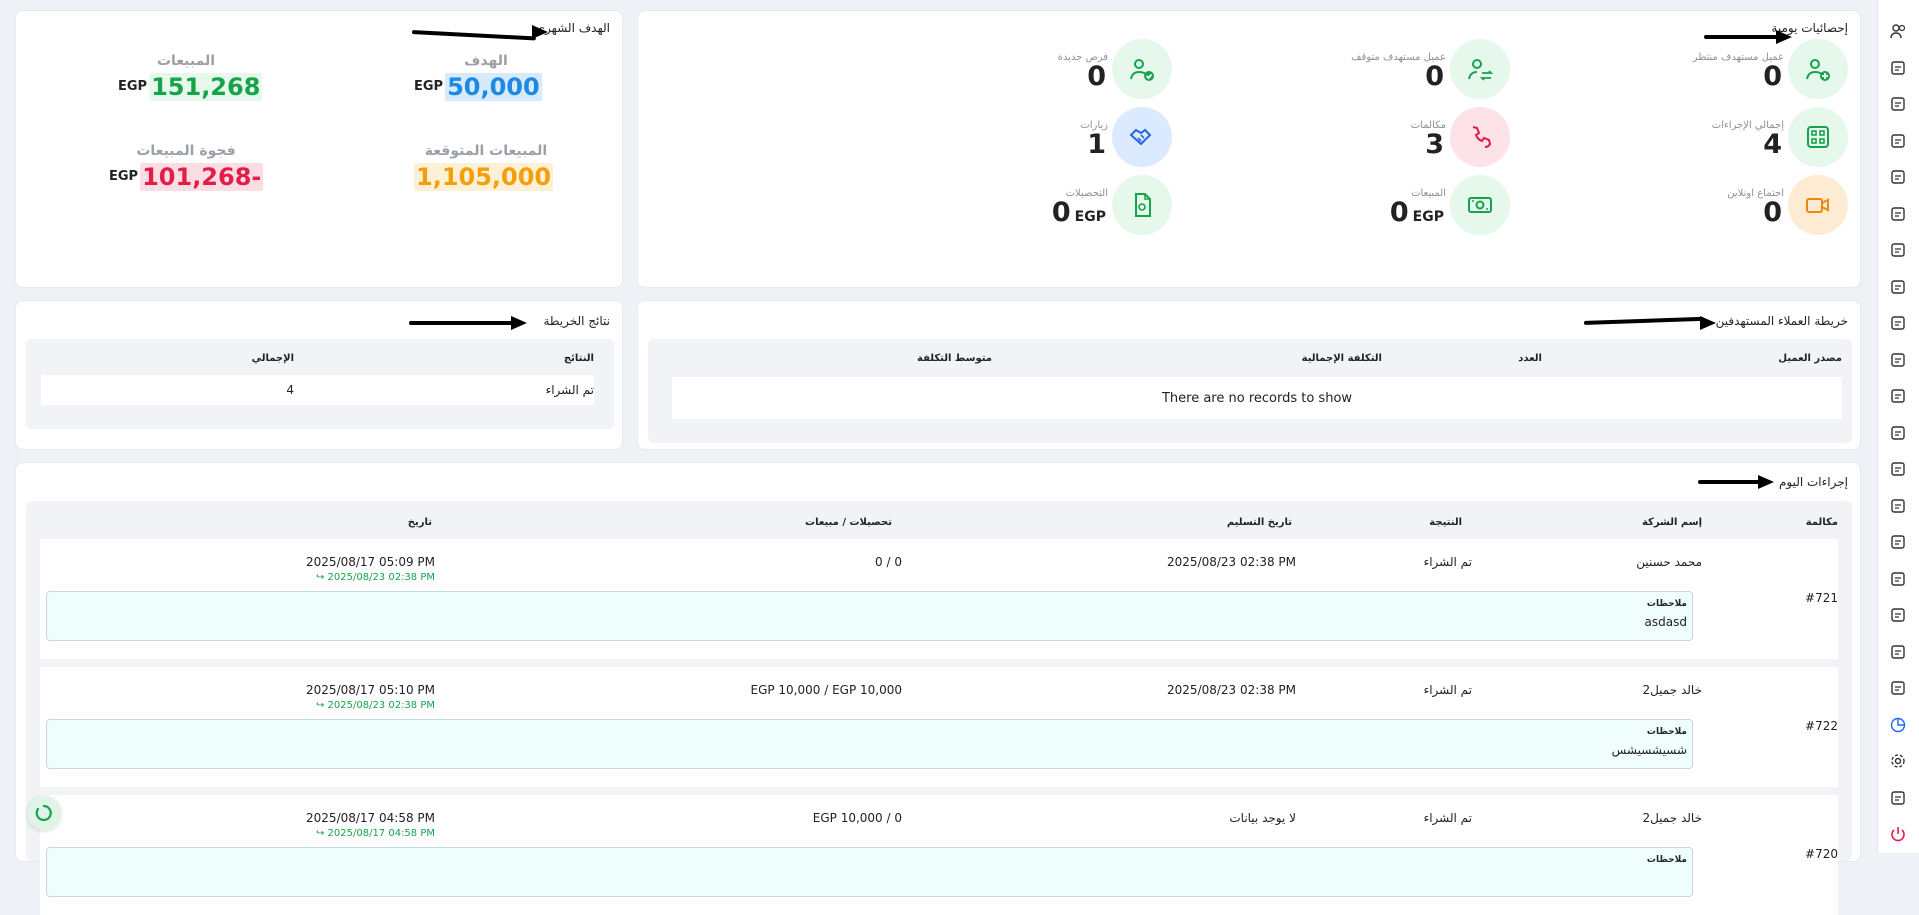  I want to click on col-header: تاريخ, so click(420, 522).